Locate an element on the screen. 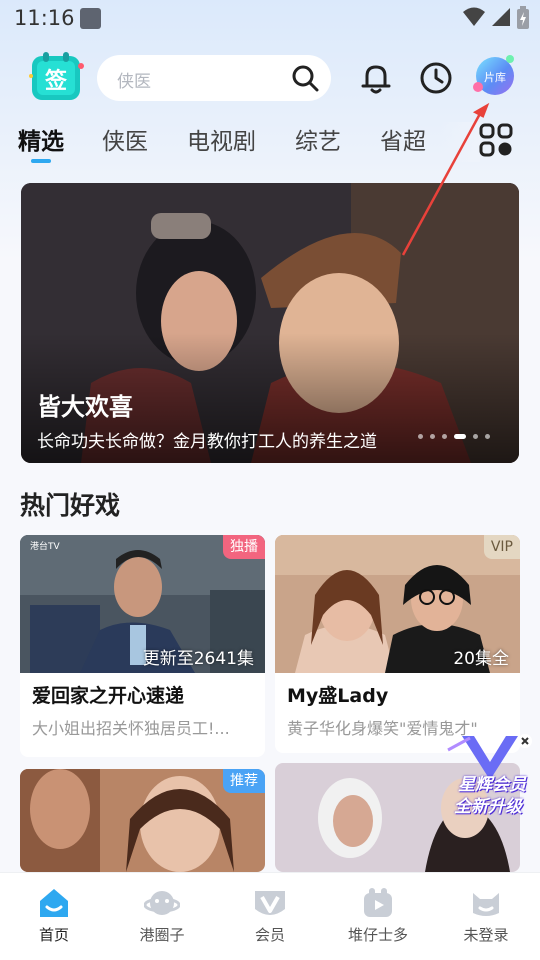 The width and height of the screenshot is (540, 960). app-notification-icon is located at coordinates (90, 18).